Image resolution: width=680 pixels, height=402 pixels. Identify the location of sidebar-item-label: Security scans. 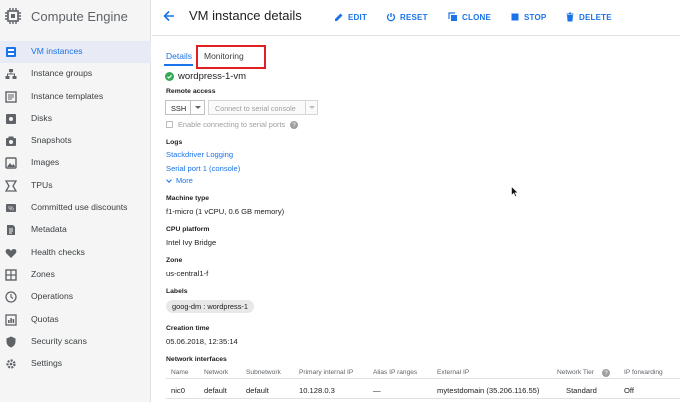
(59, 340).